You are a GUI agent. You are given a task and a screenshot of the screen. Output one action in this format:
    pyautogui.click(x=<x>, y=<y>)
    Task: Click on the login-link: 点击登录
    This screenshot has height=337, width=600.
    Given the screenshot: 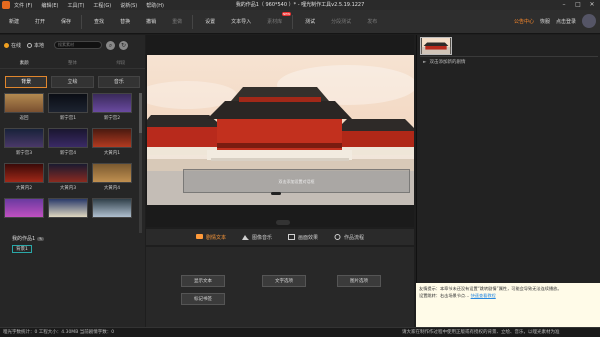 What is the action you would take?
    pyautogui.click(x=566, y=21)
    